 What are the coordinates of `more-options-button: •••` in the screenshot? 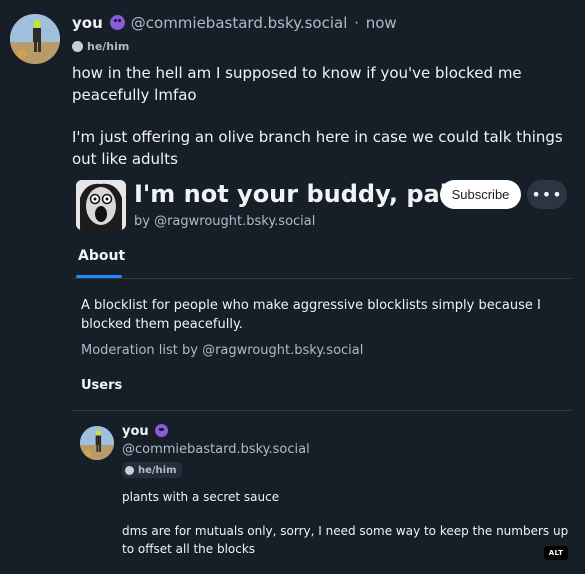 It's located at (547, 194).